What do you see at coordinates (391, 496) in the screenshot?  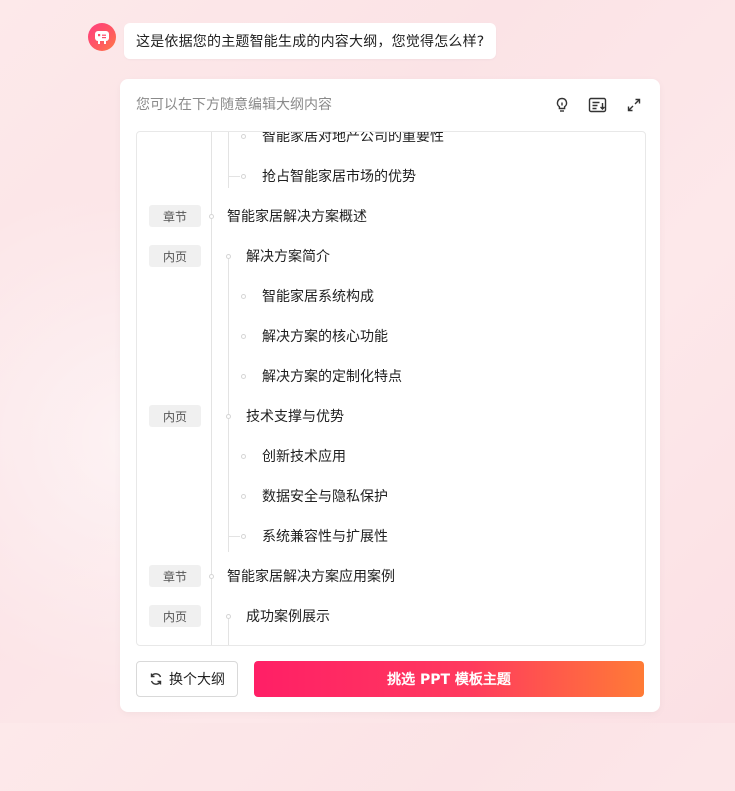 I see `outline-item-row: 数据安全与隐私保护` at bounding box center [391, 496].